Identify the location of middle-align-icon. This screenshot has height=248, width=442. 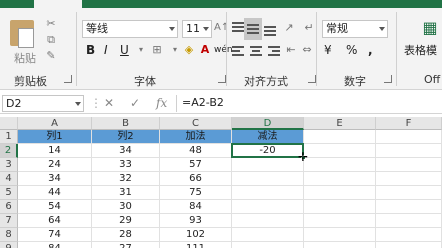
(253, 30).